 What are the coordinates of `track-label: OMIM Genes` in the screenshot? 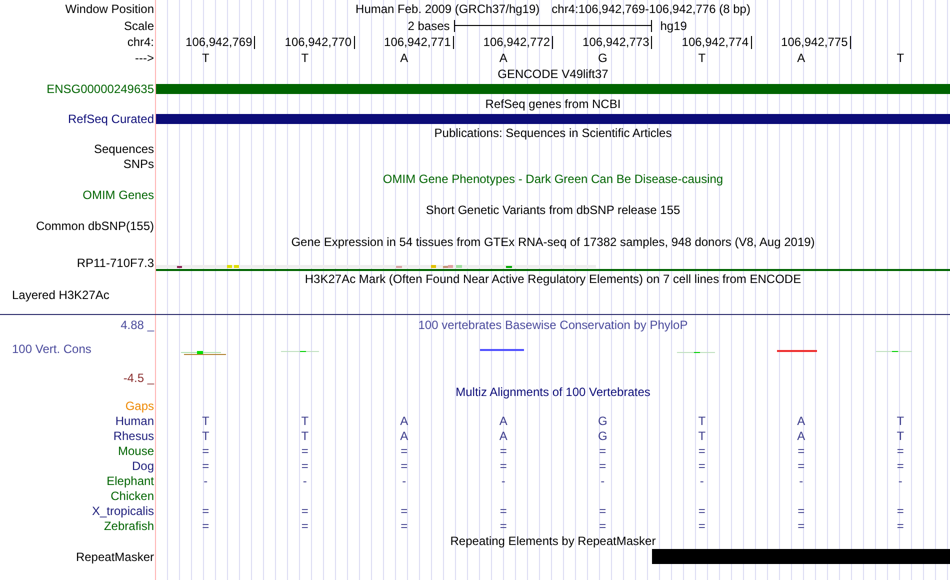 It's located at (118, 194).